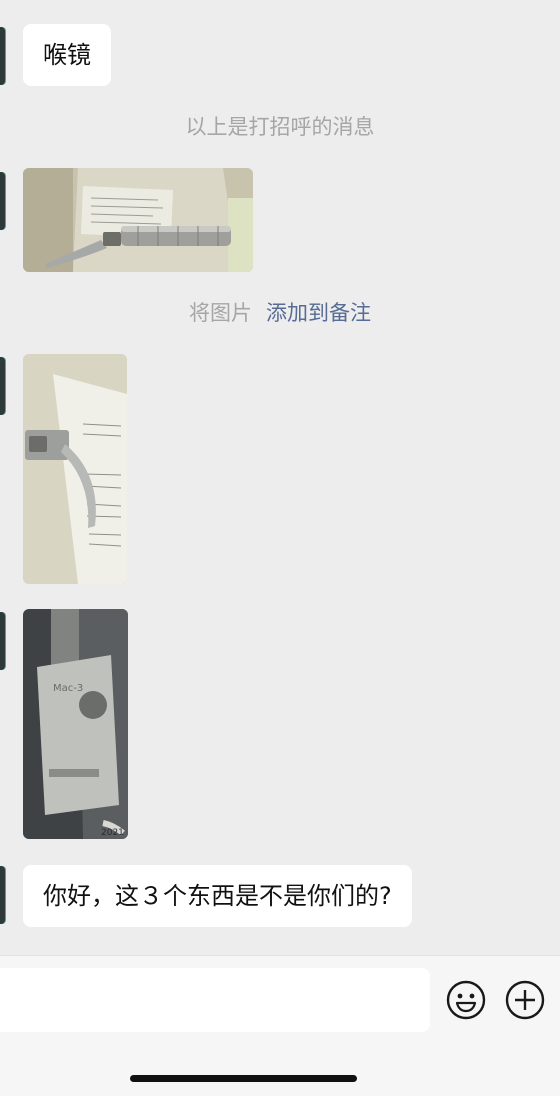 The width and height of the screenshot is (560, 1096). What do you see at coordinates (466, 1000) in the screenshot?
I see `emoji-icon` at bounding box center [466, 1000].